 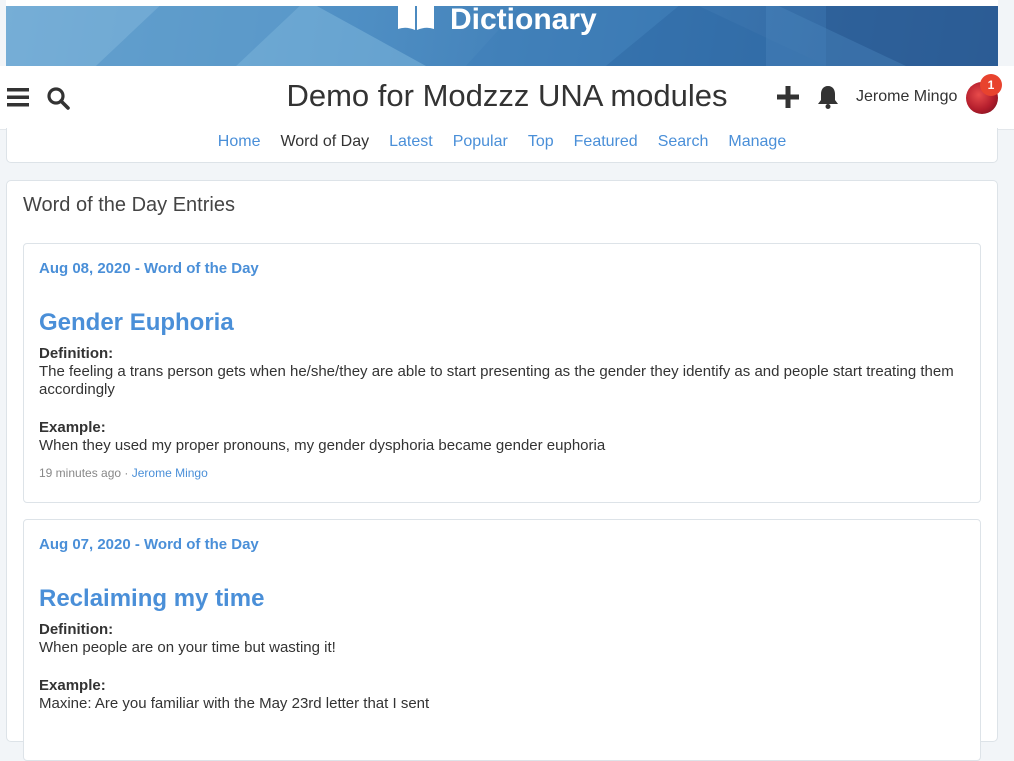 I want to click on plus-icon, so click(x=788, y=97).